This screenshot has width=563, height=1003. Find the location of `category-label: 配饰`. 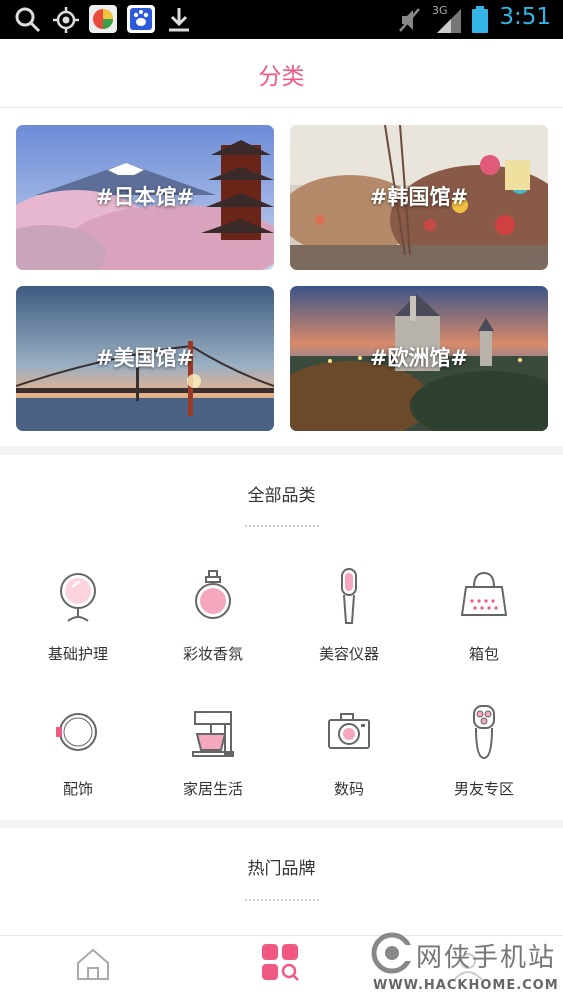

category-label: 配饰 is located at coordinates (77, 789).